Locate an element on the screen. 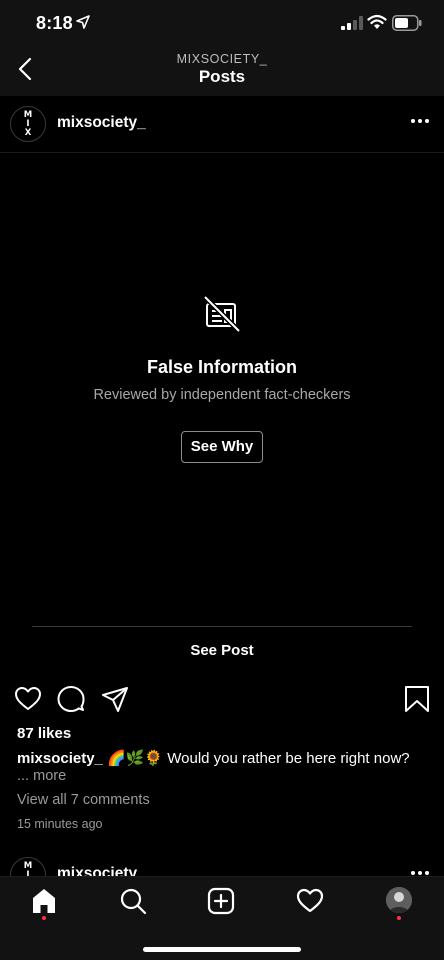 The image size is (444, 960). divider is located at coordinates (222, 626).